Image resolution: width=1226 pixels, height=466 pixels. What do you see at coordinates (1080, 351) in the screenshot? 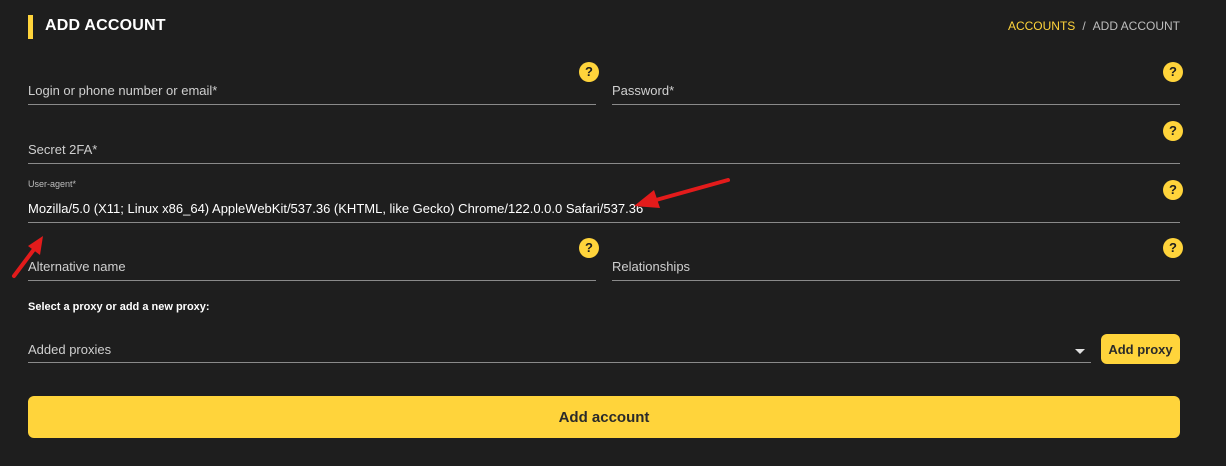
I see `caret-down-icon` at bounding box center [1080, 351].